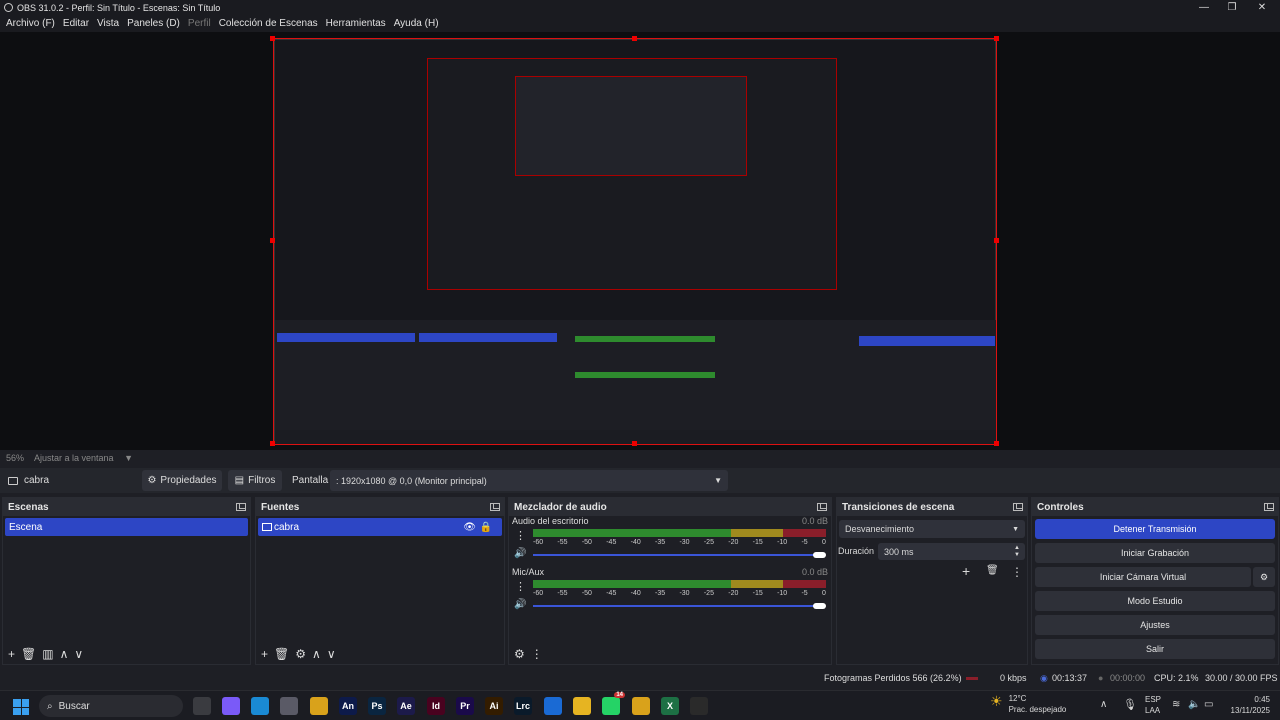  What do you see at coordinates (153, 23) in the screenshot?
I see `menu-item-3: Paneles (D)` at bounding box center [153, 23].